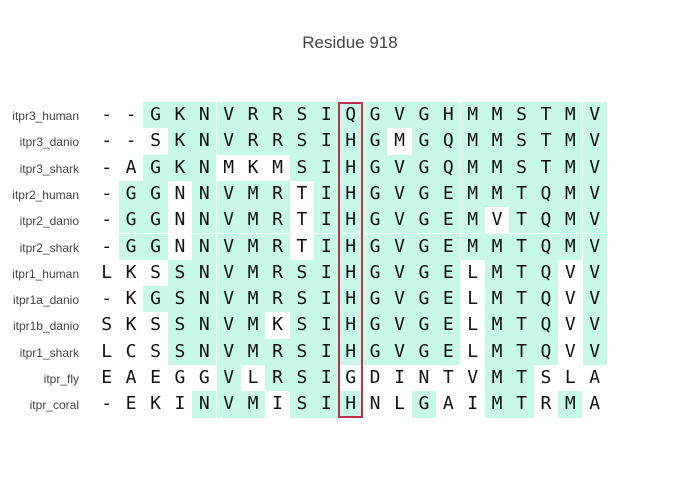 The image size is (700, 500). What do you see at coordinates (49, 168) in the screenshot?
I see `sequence-label: itpr3_shark` at bounding box center [49, 168].